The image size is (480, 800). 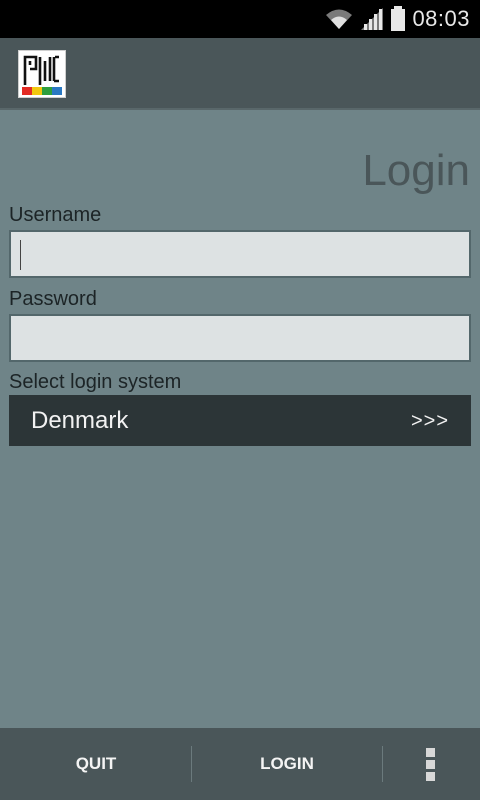 I want to click on login-system-label: Select login system, so click(x=95, y=382).